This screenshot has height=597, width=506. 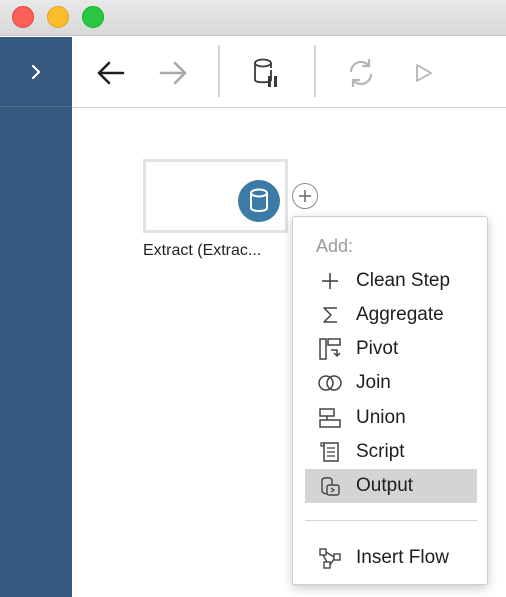 What do you see at coordinates (403, 280) in the screenshot?
I see `menu-item-label: Clean Step` at bounding box center [403, 280].